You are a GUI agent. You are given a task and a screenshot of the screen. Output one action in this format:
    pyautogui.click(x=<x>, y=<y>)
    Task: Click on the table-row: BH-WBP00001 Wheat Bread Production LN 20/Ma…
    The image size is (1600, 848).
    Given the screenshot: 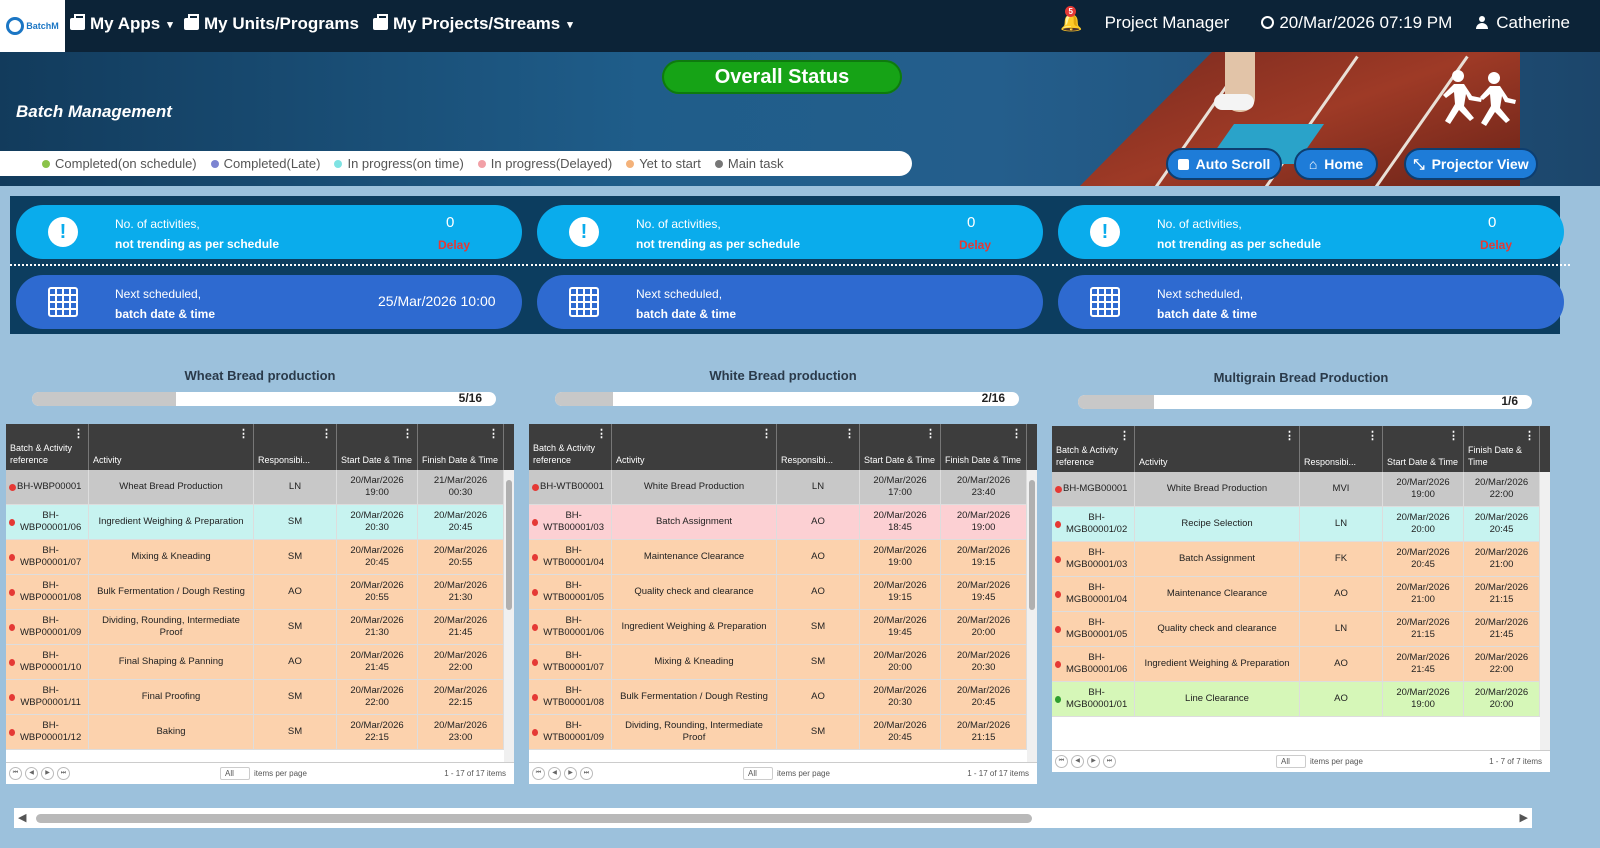 What is the action you would take?
    pyautogui.click(x=260, y=487)
    